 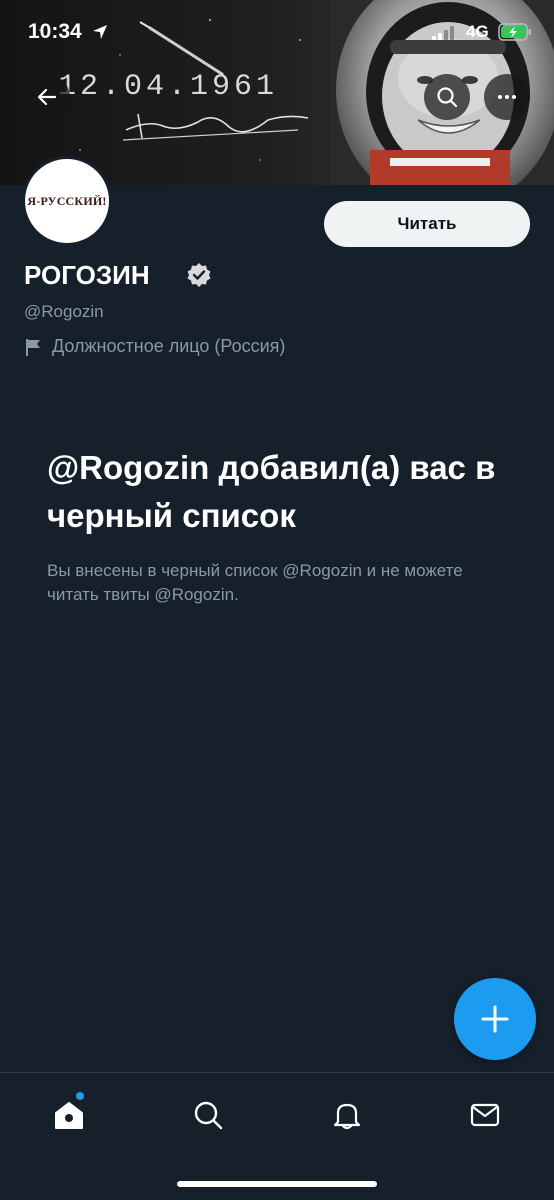 I want to click on home-icon, so click(x=69, y=1115).